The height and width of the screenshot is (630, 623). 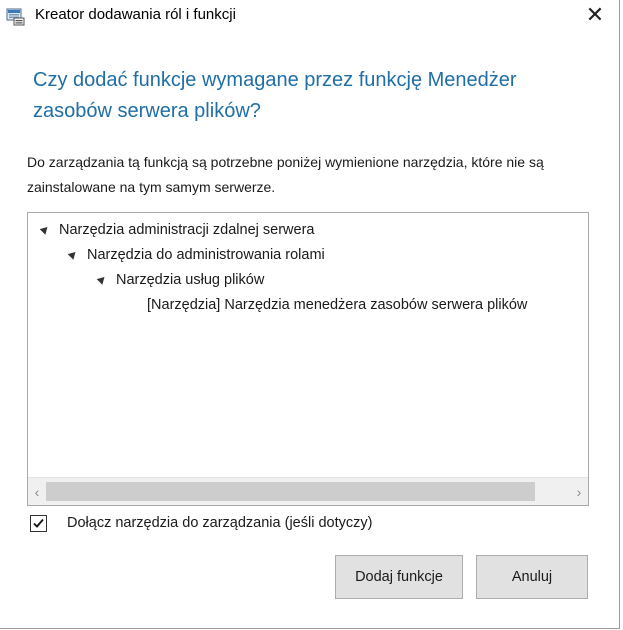 I want to click on window-title: Kreator dodawania ról i funkcji, so click(x=135, y=14).